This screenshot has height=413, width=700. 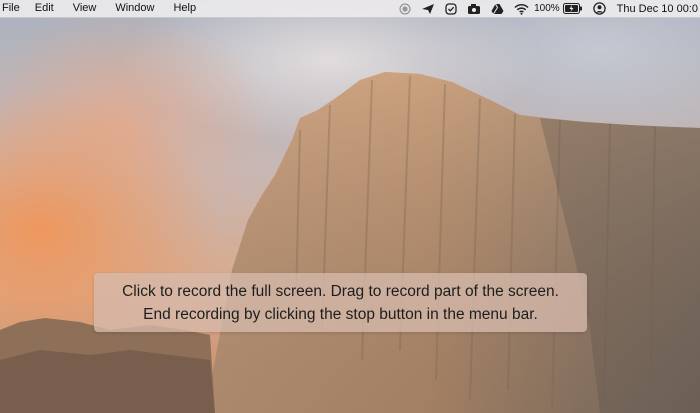 What do you see at coordinates (451, 8) in the screenshot?
I see `check-circle-icon` at bounding box center [451, 8].